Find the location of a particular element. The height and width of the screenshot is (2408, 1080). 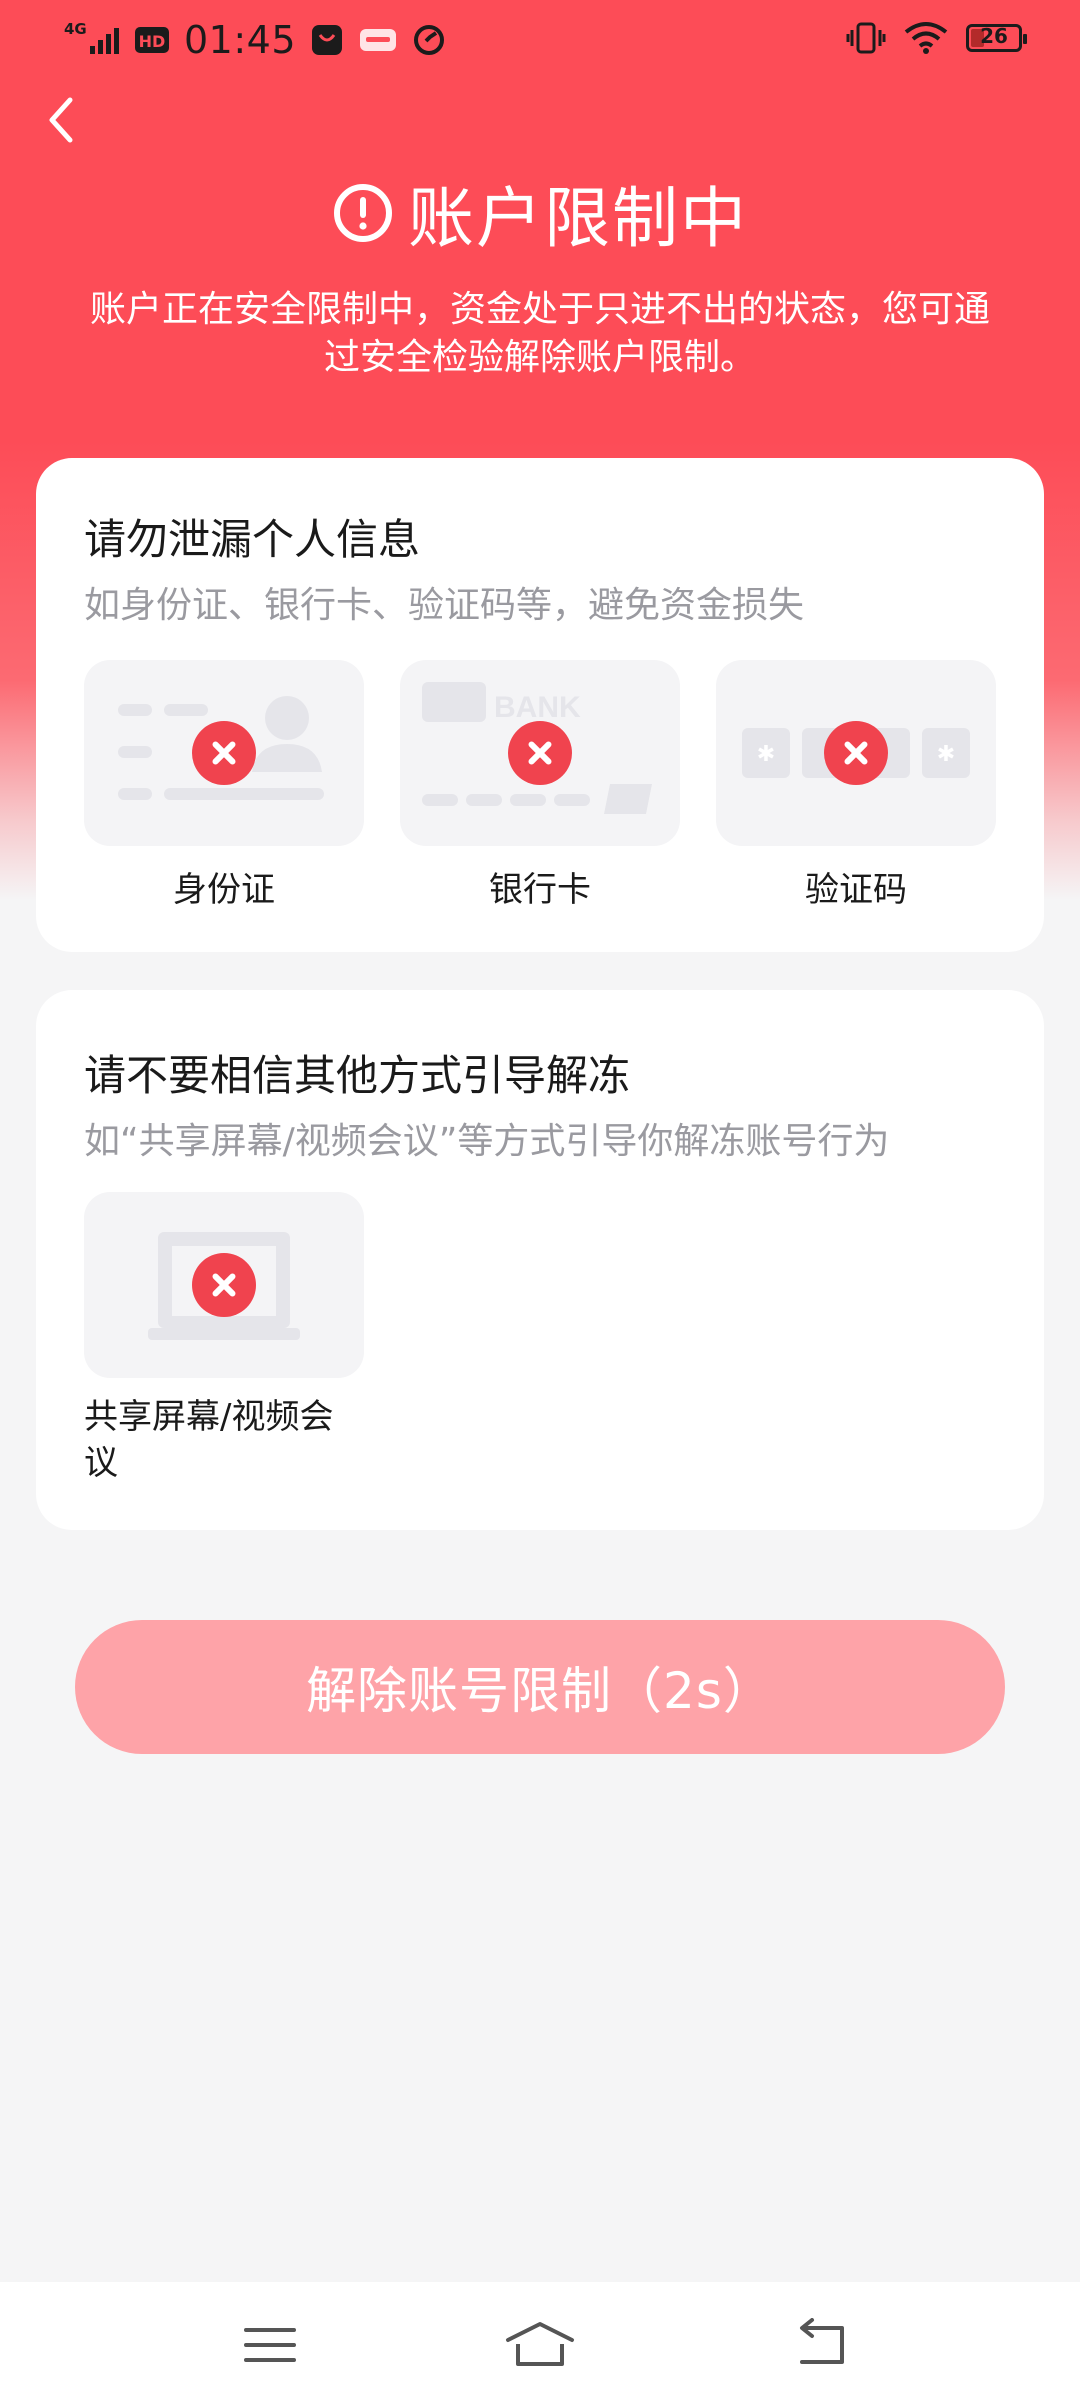

svg-text: 4G is located at coordinates (75, 29).